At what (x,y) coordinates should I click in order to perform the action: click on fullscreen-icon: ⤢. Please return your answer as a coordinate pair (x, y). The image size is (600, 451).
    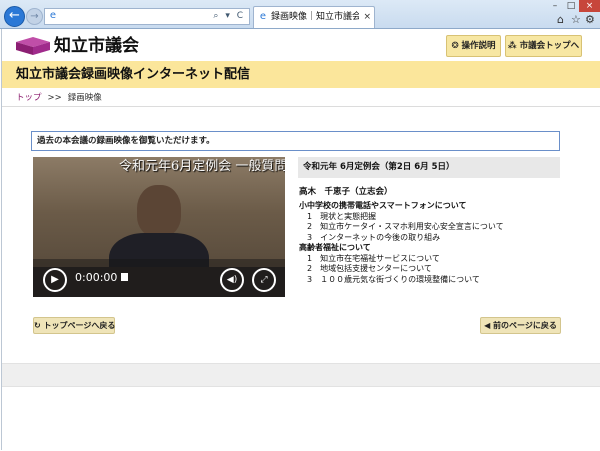
    Looking at the image, I should click on (264, 280).